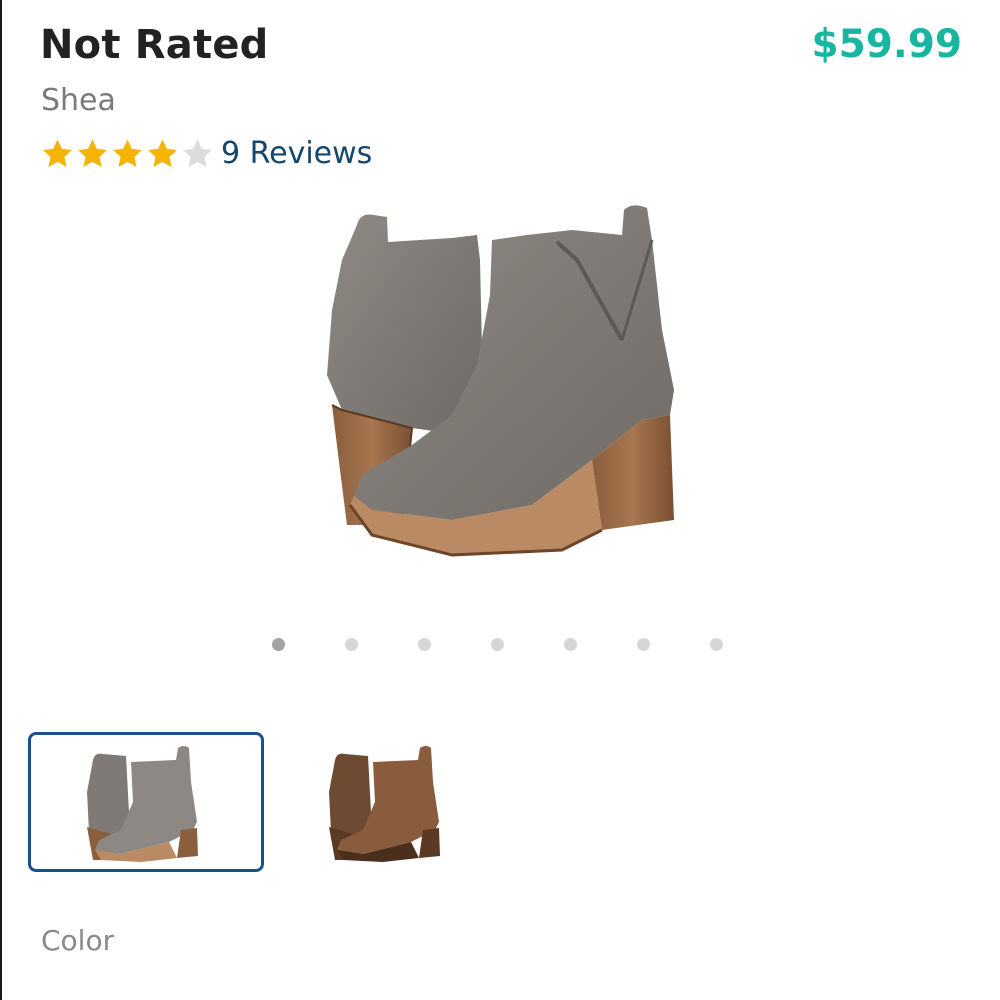 The image size is (1000, 1000). Describe the element at coordinates (296, 153) in the screenshot. I see `reviews-link: 9 Reviews` at that location.